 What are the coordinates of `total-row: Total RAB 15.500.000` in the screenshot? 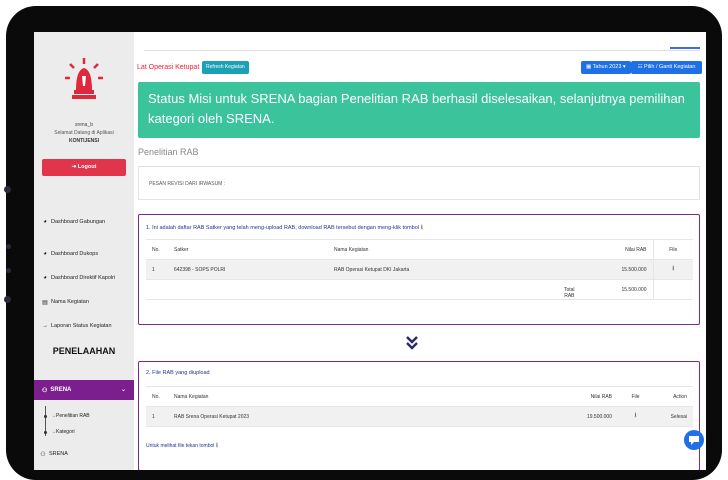 It's located at (419, 289).